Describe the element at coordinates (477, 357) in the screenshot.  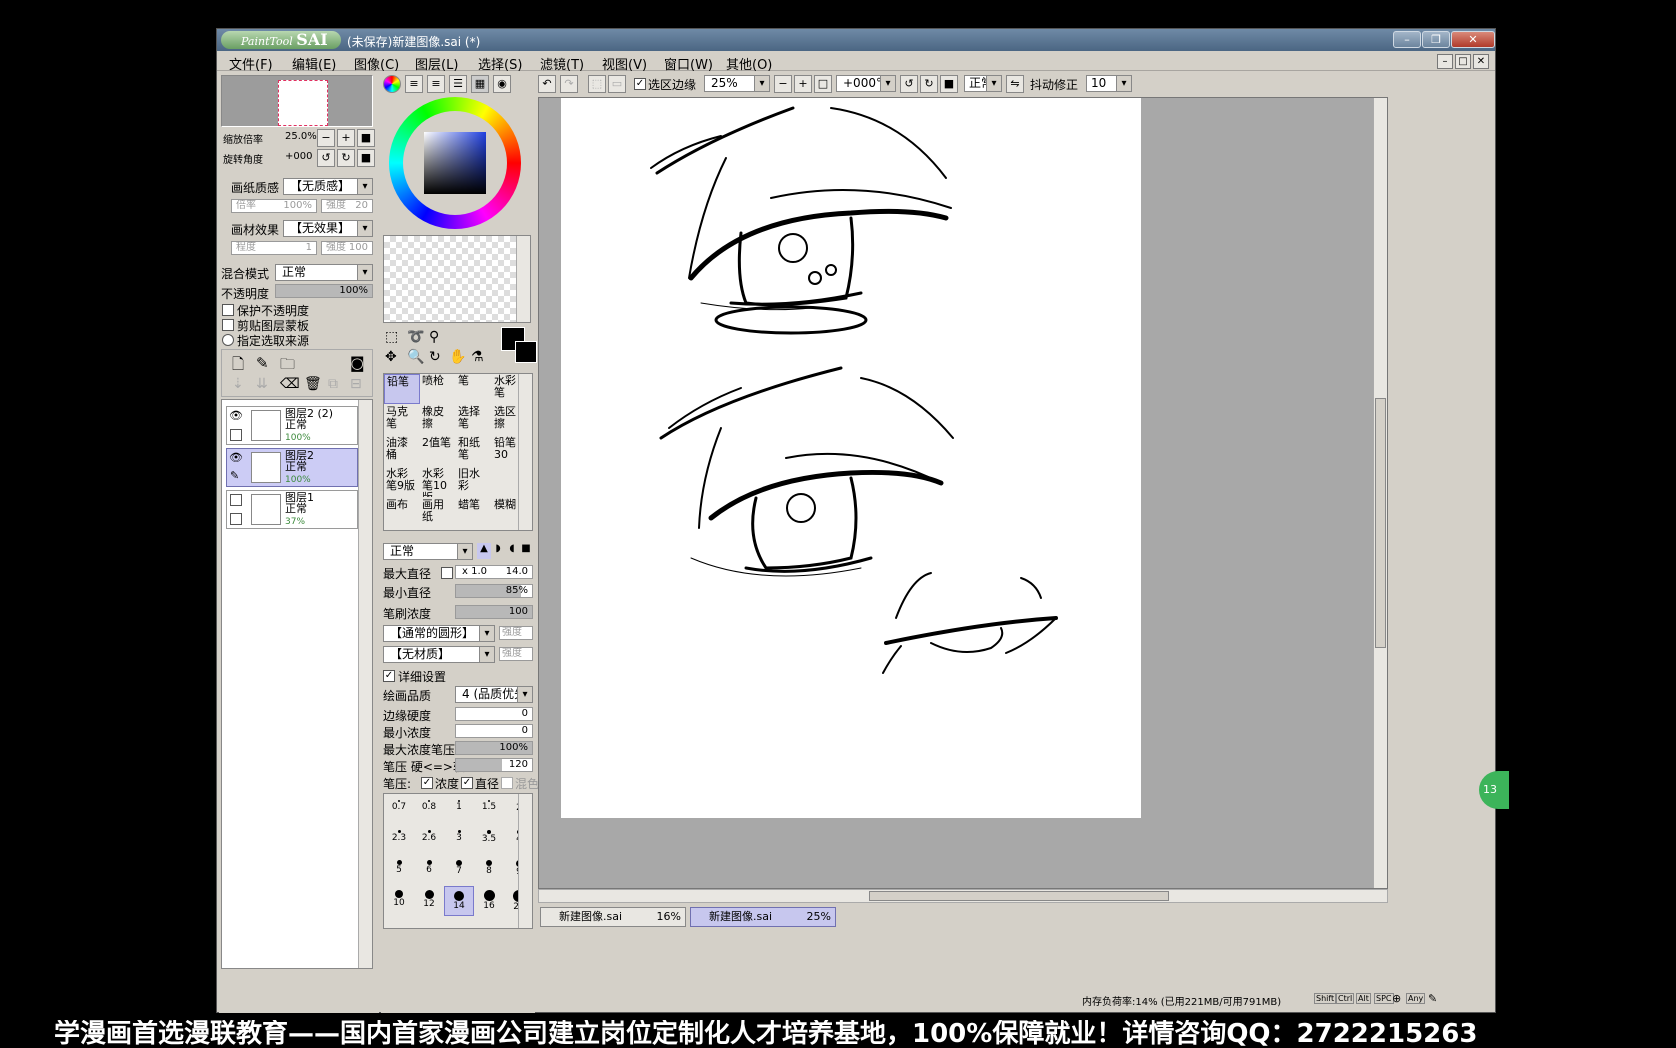
I see `eyedropper-icon: ⚗` at that location.